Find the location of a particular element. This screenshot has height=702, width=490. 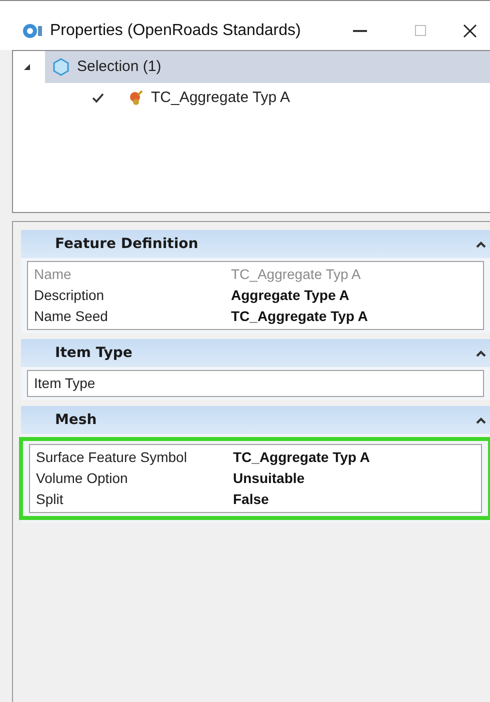

property-label: Description is located at coordinates (69, 295).